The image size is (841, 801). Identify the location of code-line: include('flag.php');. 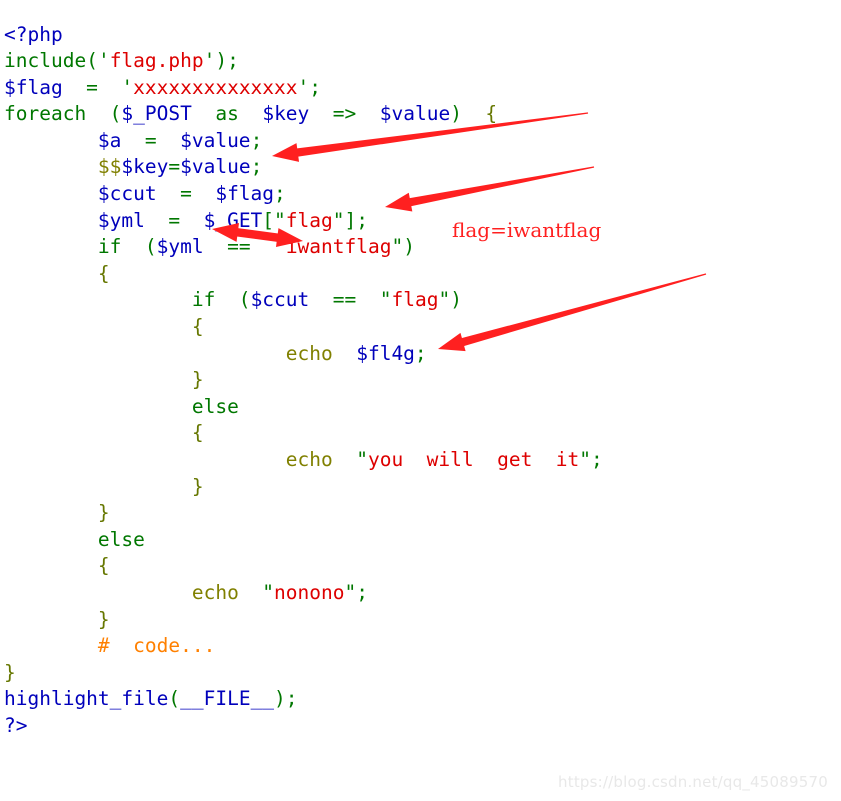
(420, 61).